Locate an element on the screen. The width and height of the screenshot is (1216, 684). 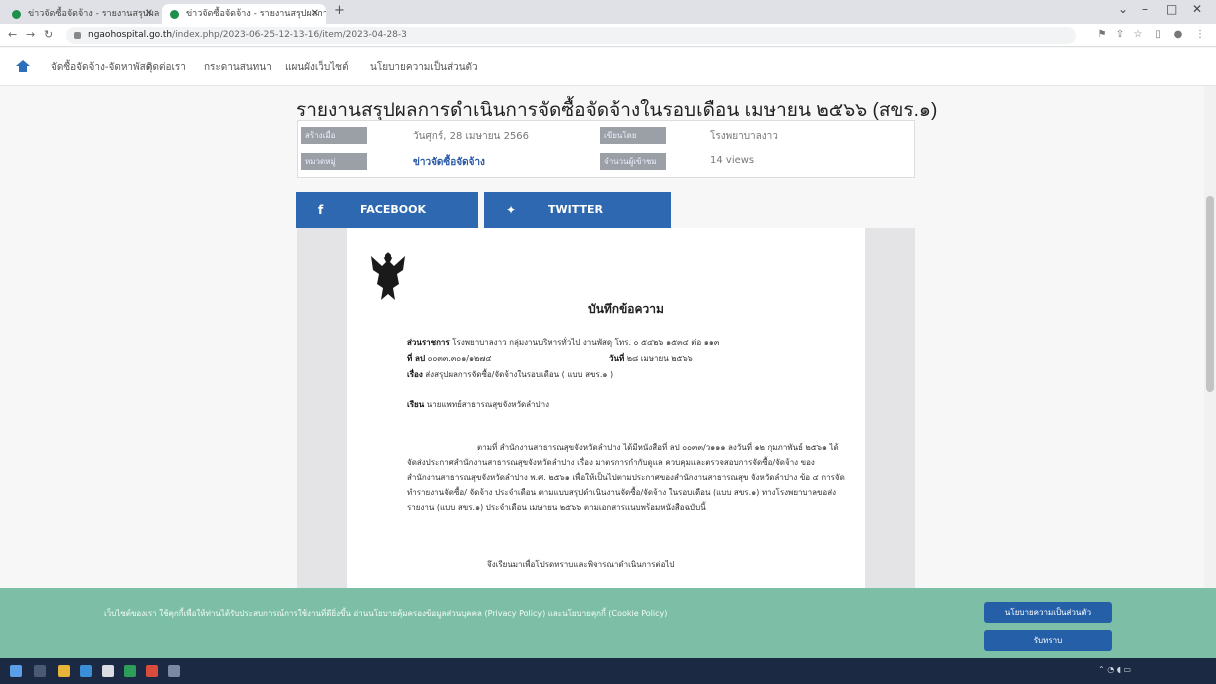
menu-kebab-icon: ⋮ is located at coordinates (1200, 35).